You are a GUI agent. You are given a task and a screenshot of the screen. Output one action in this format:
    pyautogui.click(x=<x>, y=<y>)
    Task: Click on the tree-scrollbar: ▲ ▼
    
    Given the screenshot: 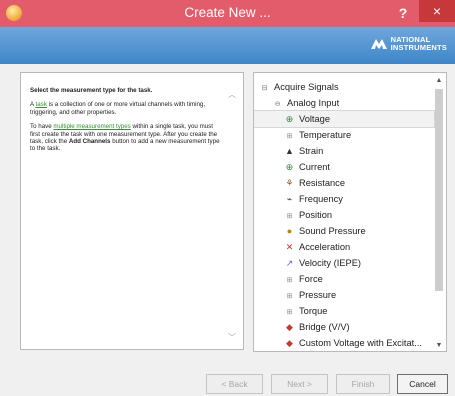 What is the action you would take?
    pyautogui.click(x=439, y=213)
    